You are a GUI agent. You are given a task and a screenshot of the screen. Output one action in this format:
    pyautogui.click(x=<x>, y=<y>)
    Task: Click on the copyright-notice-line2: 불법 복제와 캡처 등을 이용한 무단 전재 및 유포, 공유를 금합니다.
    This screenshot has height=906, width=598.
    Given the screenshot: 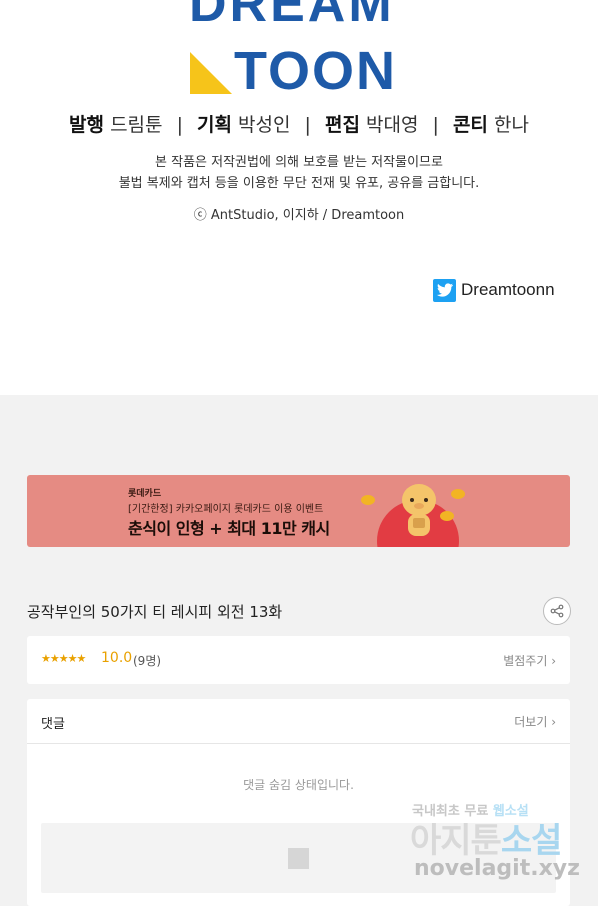 What is the action you would take?
    pyautogui.click(x=299, y=183)
    